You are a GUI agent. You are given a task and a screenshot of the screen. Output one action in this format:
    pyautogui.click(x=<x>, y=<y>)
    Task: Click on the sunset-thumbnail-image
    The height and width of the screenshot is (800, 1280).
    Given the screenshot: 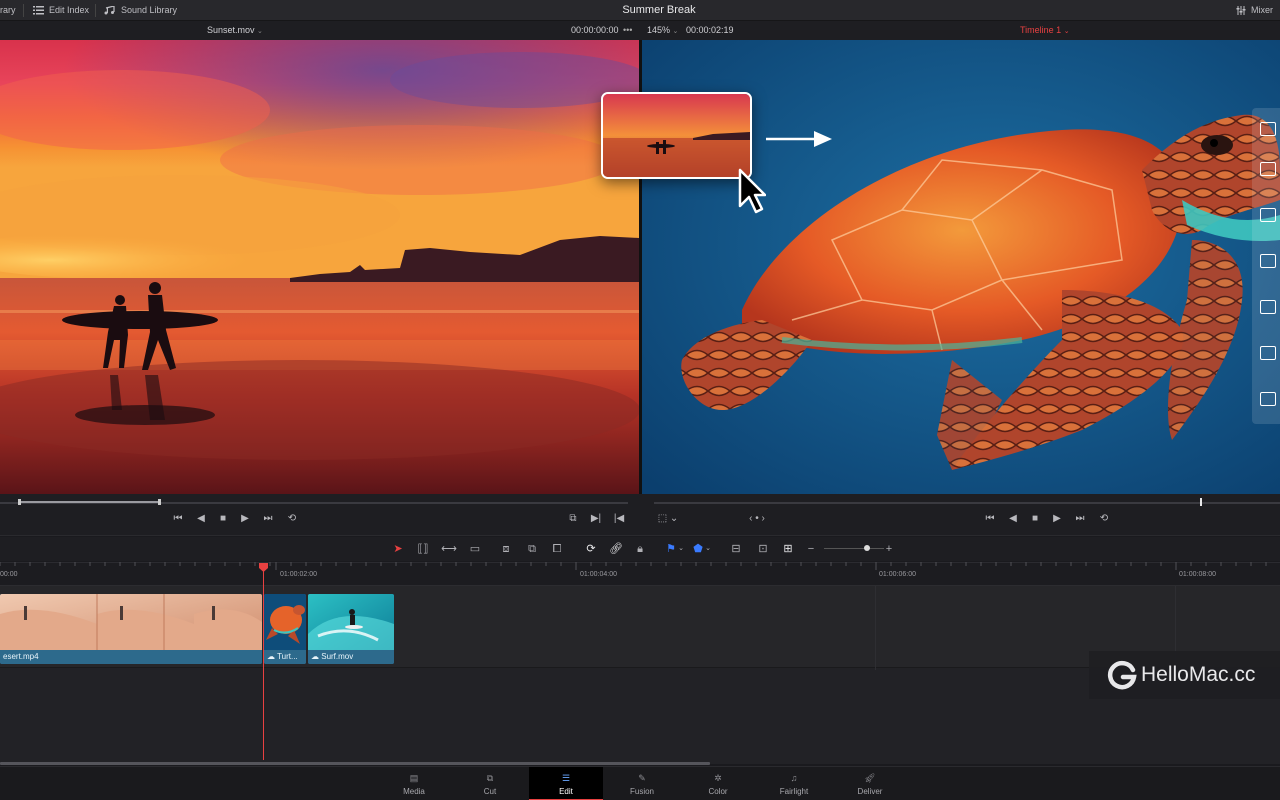 What is the action you would take?
    pyautogui.click(x=676, y=135)
    